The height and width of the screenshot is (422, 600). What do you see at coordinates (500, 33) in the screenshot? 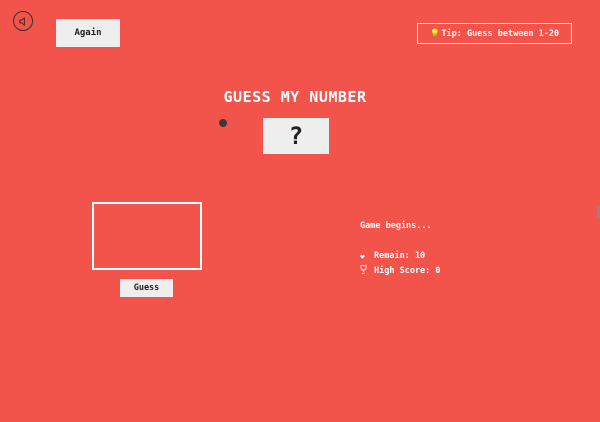
I see `tip-text: Tip: Guess between 1-20` at bounding box center [500, 33].